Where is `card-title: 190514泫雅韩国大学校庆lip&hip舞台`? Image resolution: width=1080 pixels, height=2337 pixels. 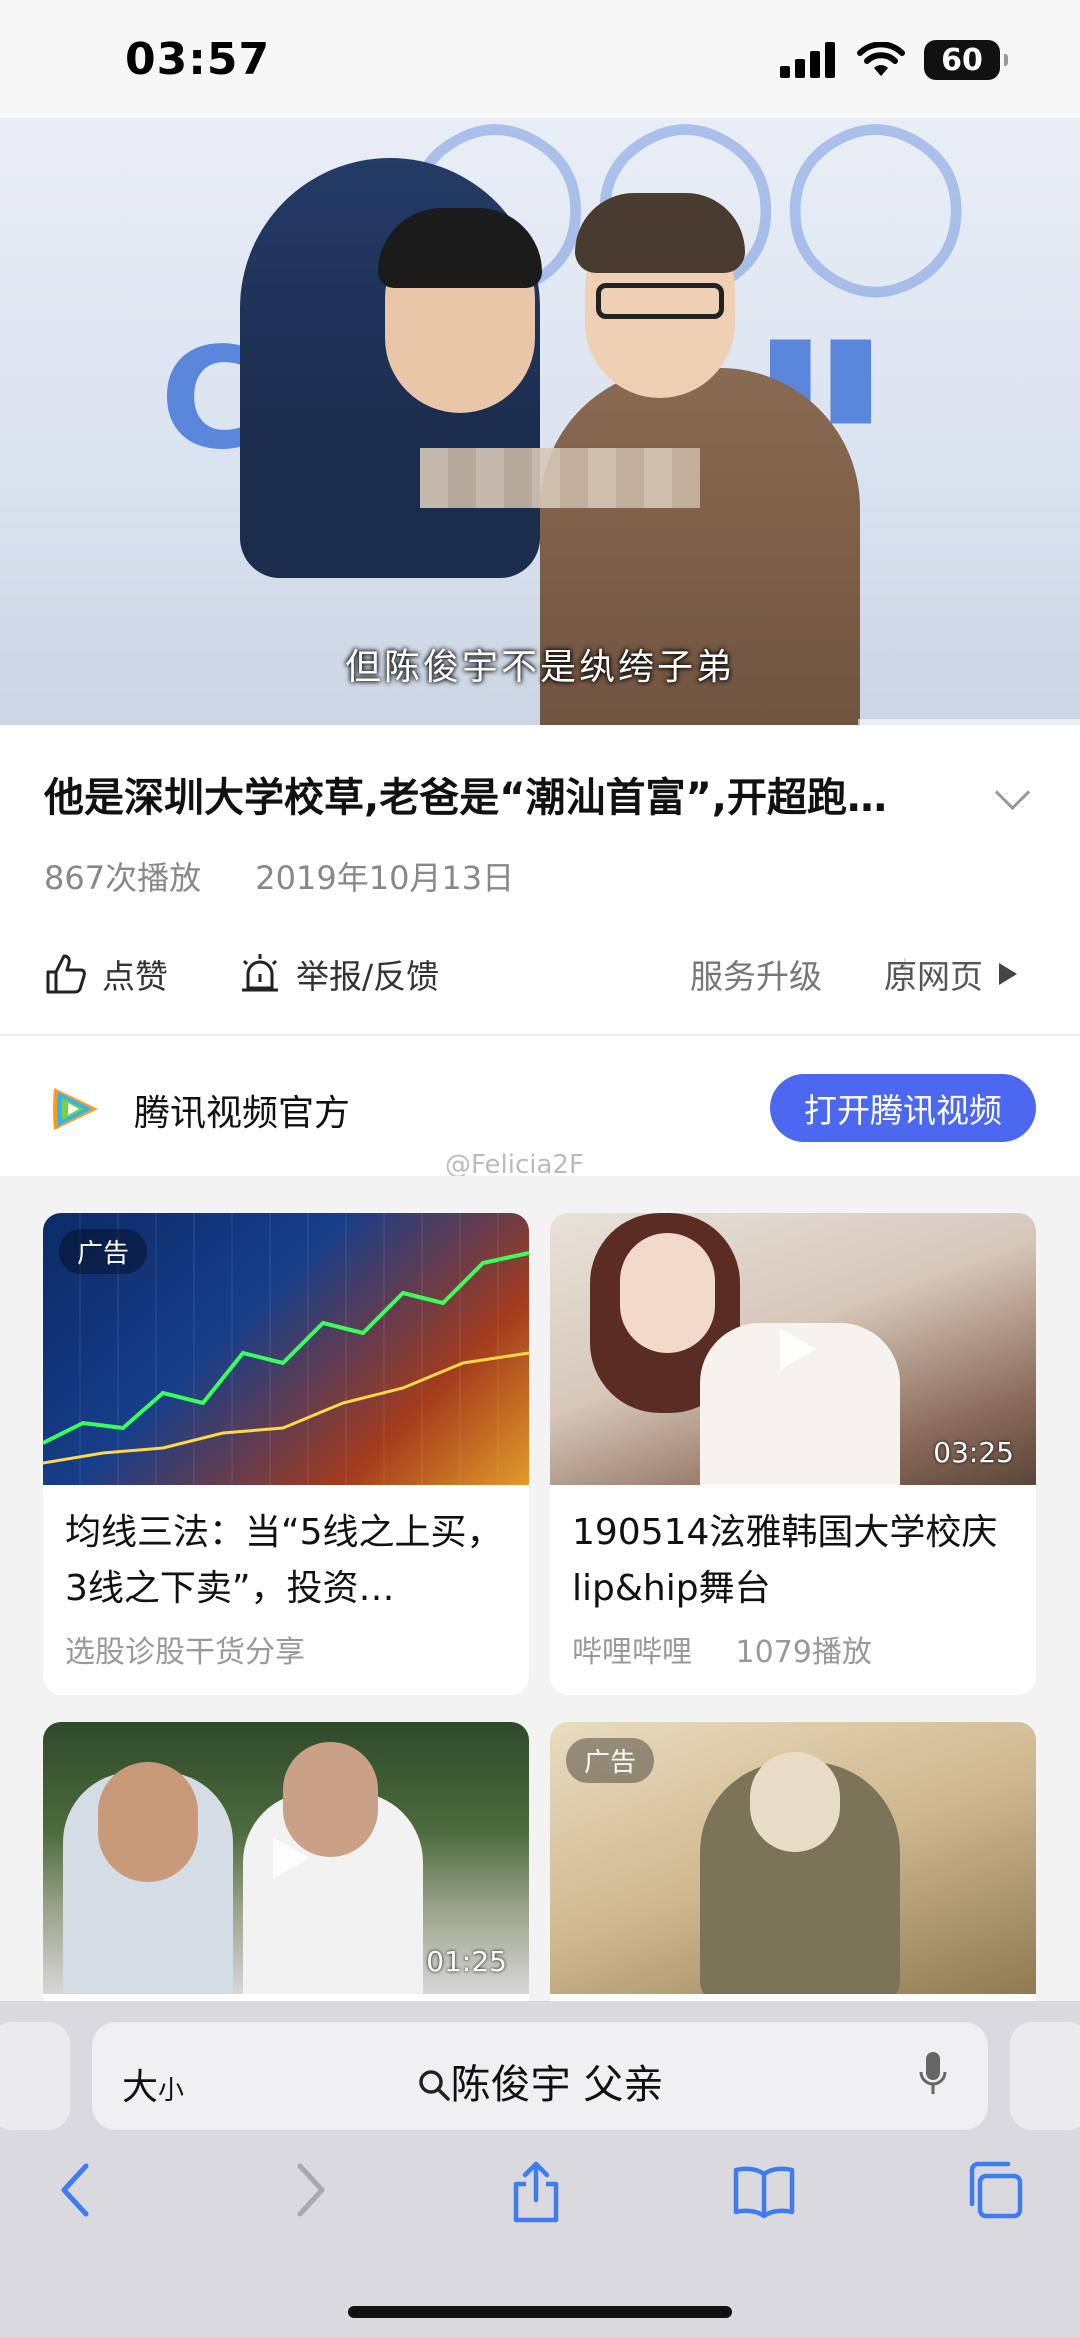 card-title: 190514泫雅韩国大学校庆lip&hip舞台 is located at coordinates (785, 1560).